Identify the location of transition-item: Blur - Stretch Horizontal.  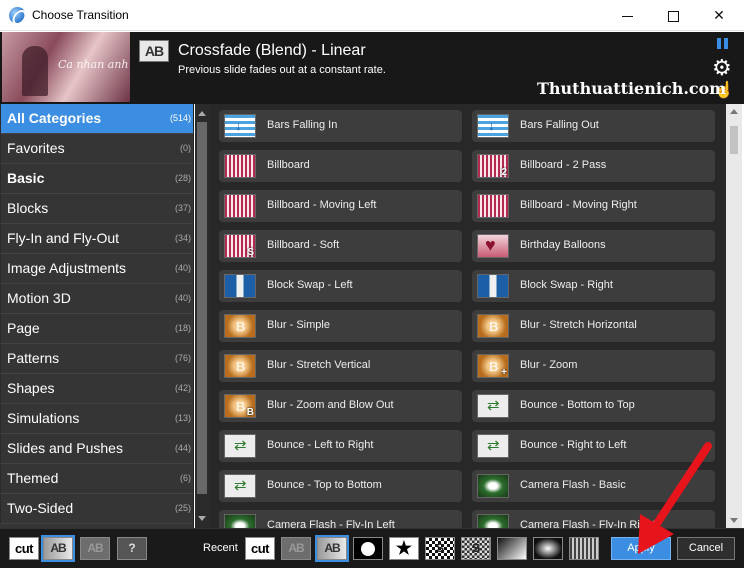
(593, 326).